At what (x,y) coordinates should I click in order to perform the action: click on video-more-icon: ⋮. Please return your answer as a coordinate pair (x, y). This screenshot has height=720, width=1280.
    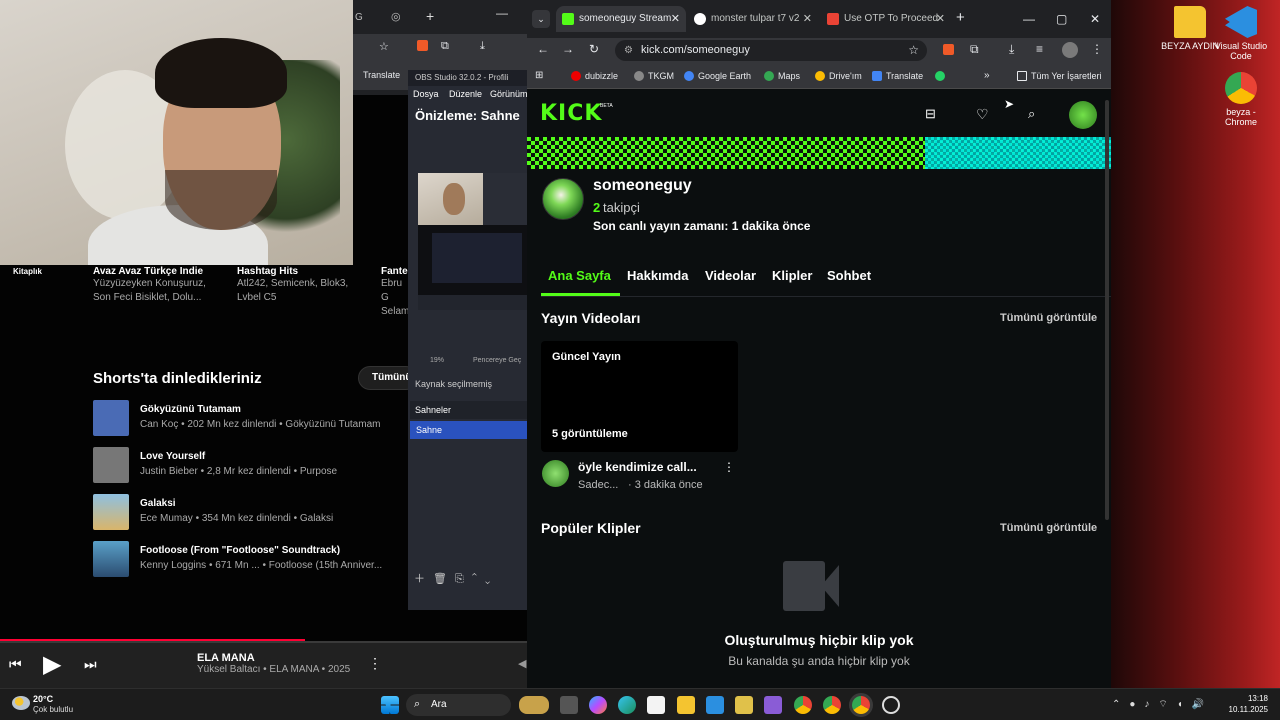
    Looking at the image, I should click on (729, 467).